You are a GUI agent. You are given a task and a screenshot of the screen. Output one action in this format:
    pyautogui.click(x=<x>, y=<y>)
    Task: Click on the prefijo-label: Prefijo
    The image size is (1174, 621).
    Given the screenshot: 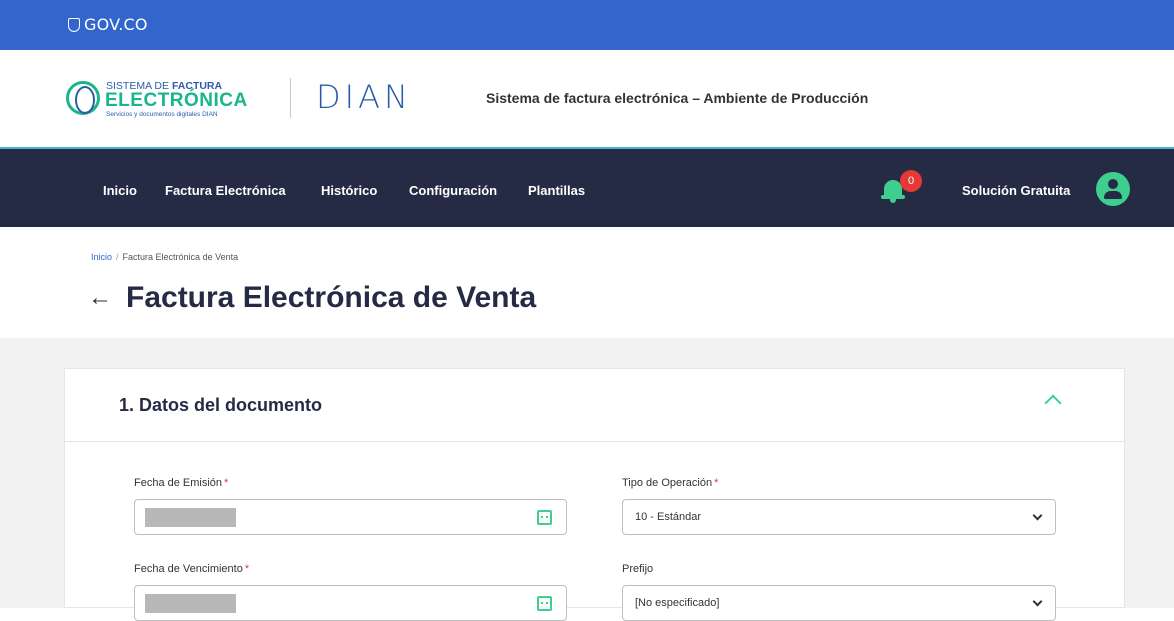 What is the action you would take?
    pyautogui.click(x=638, y=569)
    